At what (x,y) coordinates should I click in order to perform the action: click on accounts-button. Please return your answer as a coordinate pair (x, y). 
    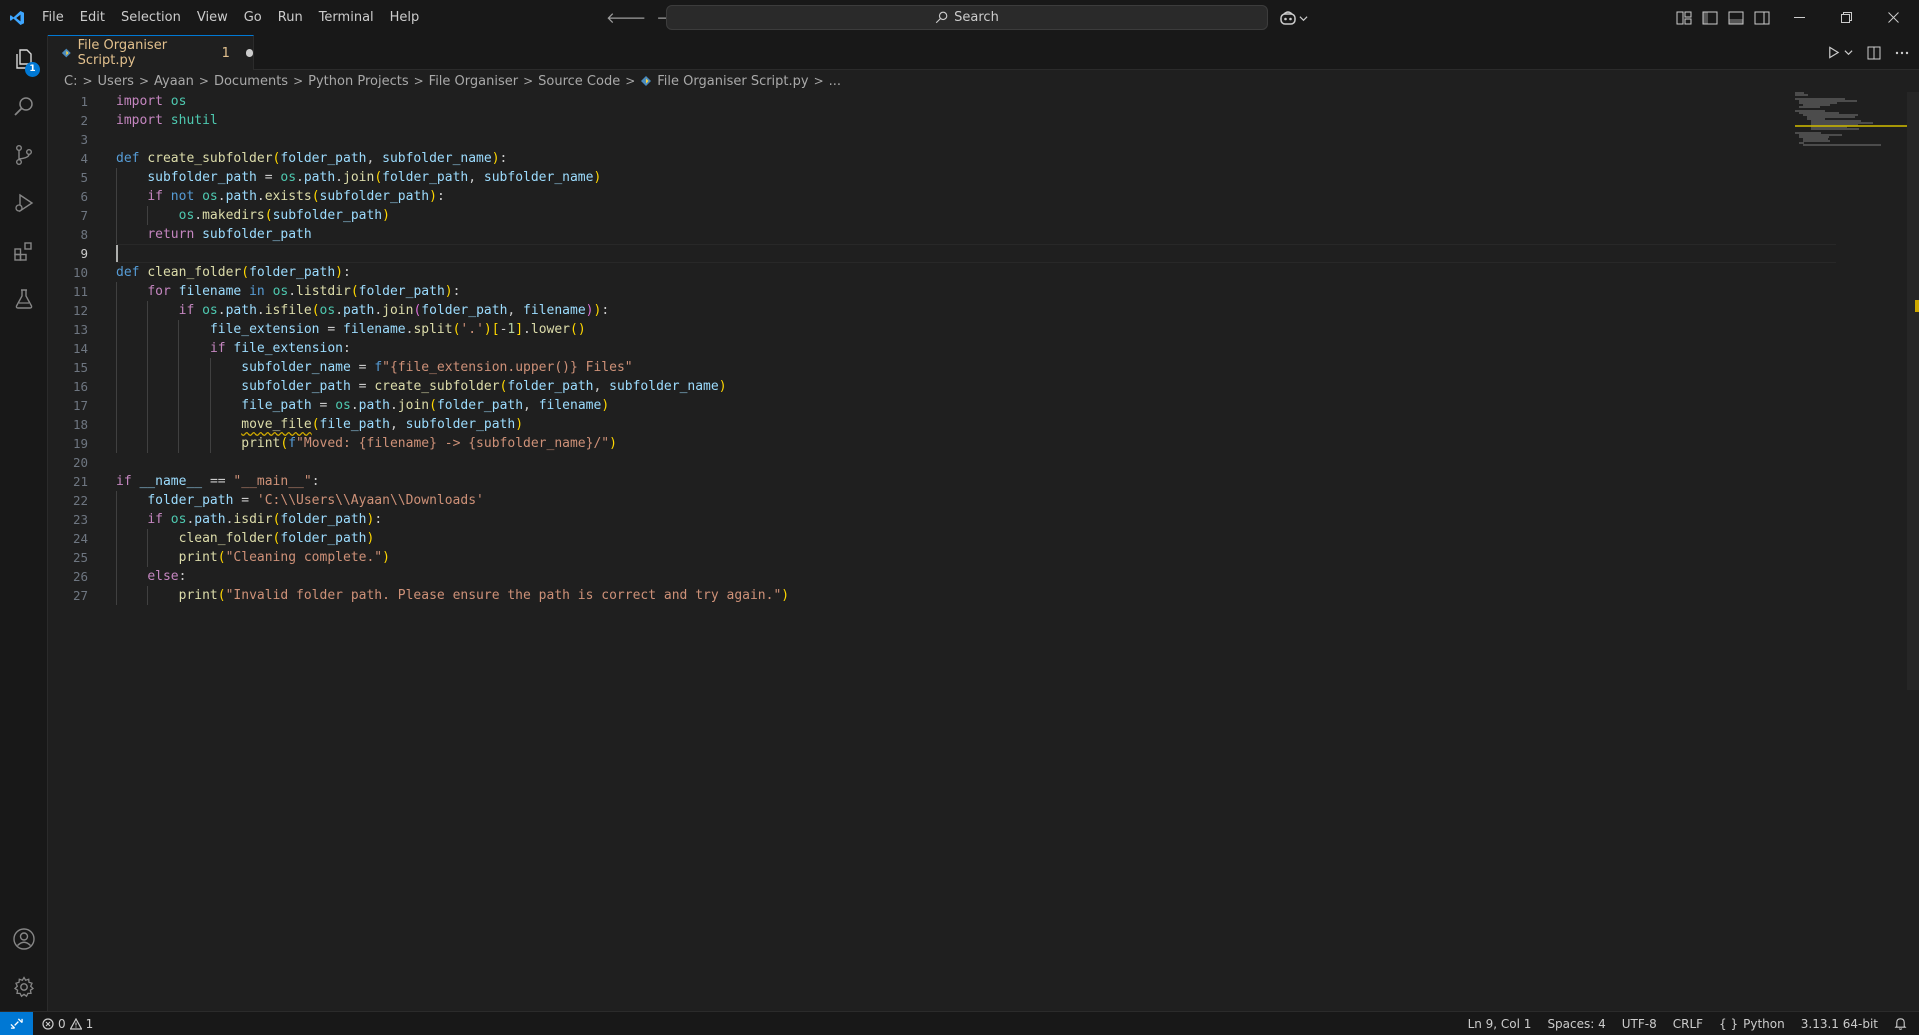
    Looking at the image, I should click on (24, 939).